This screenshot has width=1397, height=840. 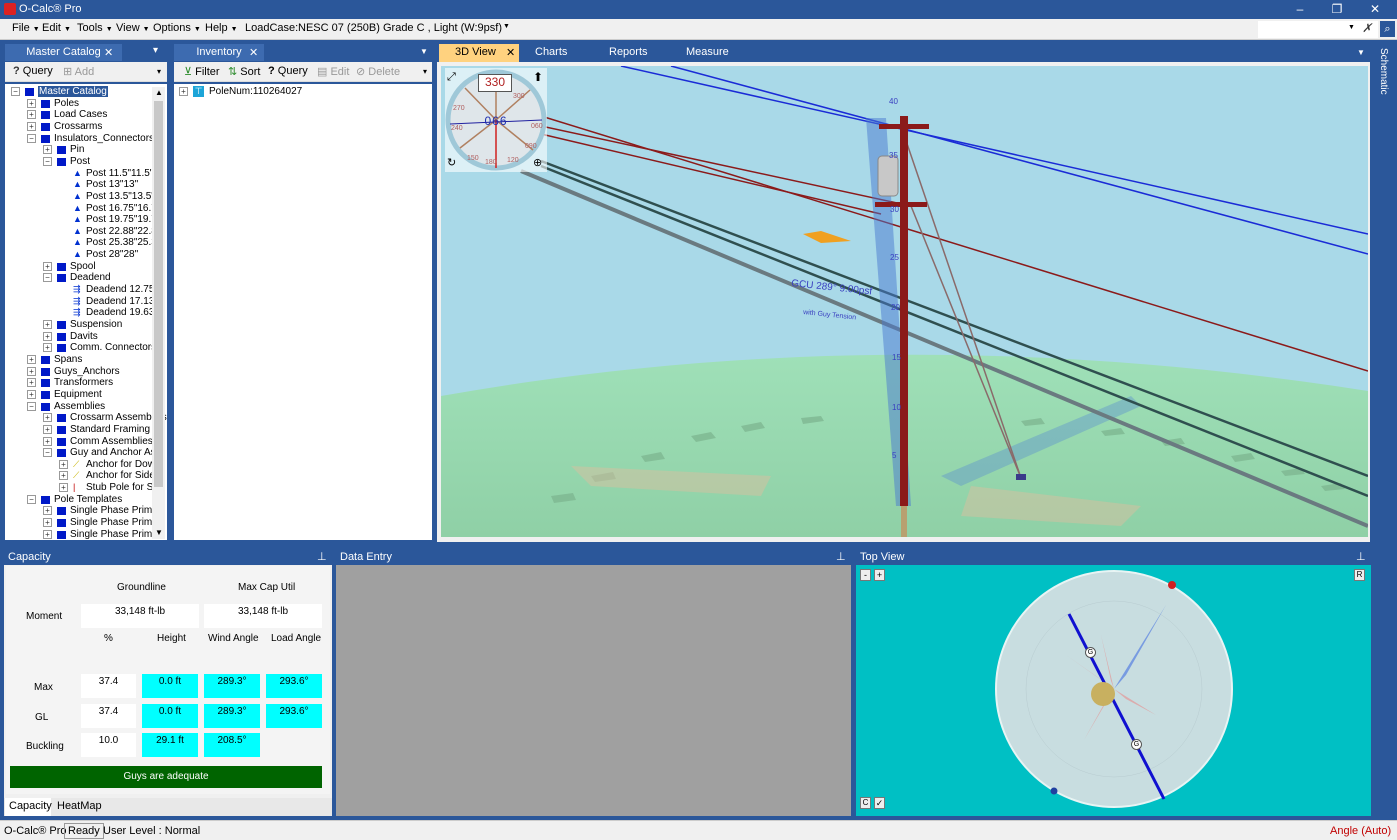 What do you see at coordinates (79, 806) in the screenshot?
I see `tab-heatmap: HeatMap` at bounding box center [79, 806].